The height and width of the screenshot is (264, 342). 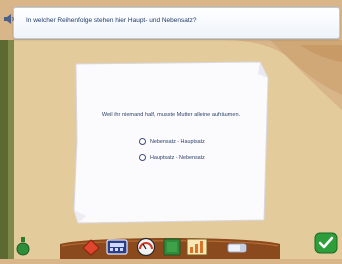 I want to click on potion-icon, so click(x=23, y=246).